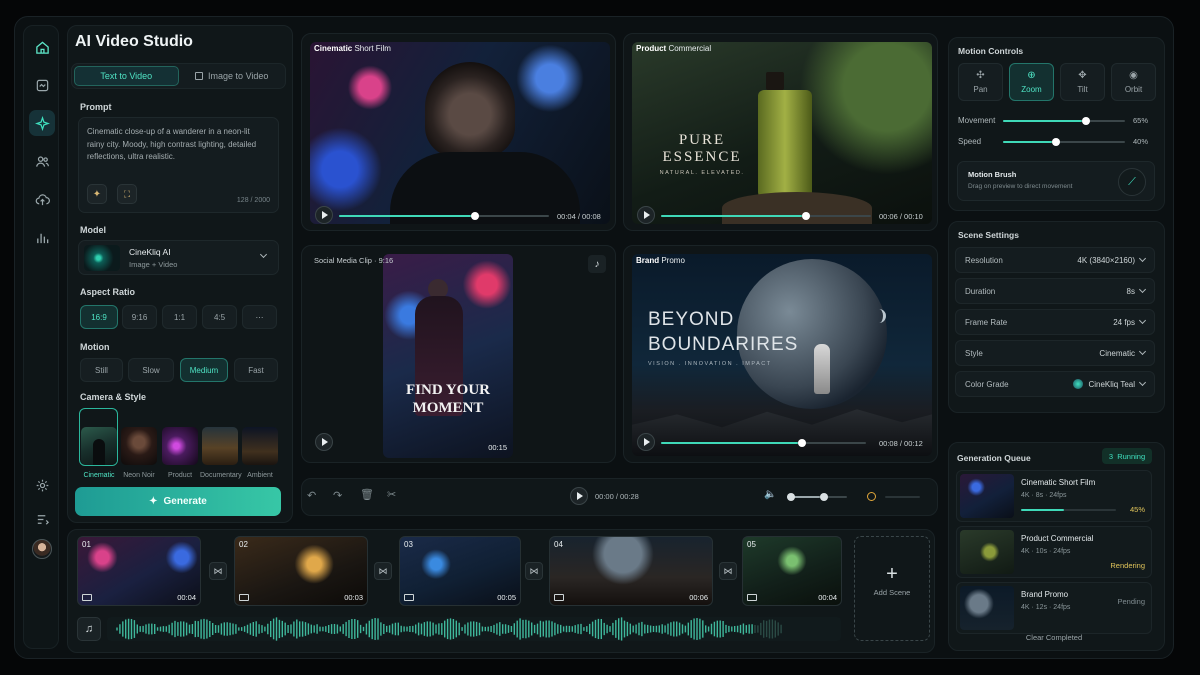 This screenshot has width=1200, height=675. Describe the element at coordinates (1106, 260) in the screenshot. I see `setting-value: 4K (3840×2160)` at that location.